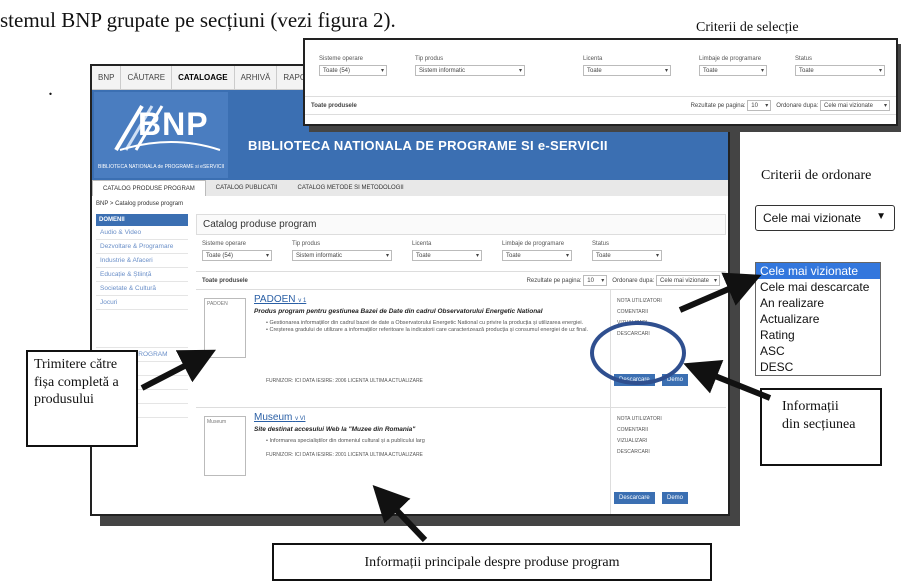 Image resolution: width=901 pixels, height=585 pixels. What do you see at coordinates (818, 367) in the screenshot?
I see `sort-option: DESC` at bounding box center [818, 367].